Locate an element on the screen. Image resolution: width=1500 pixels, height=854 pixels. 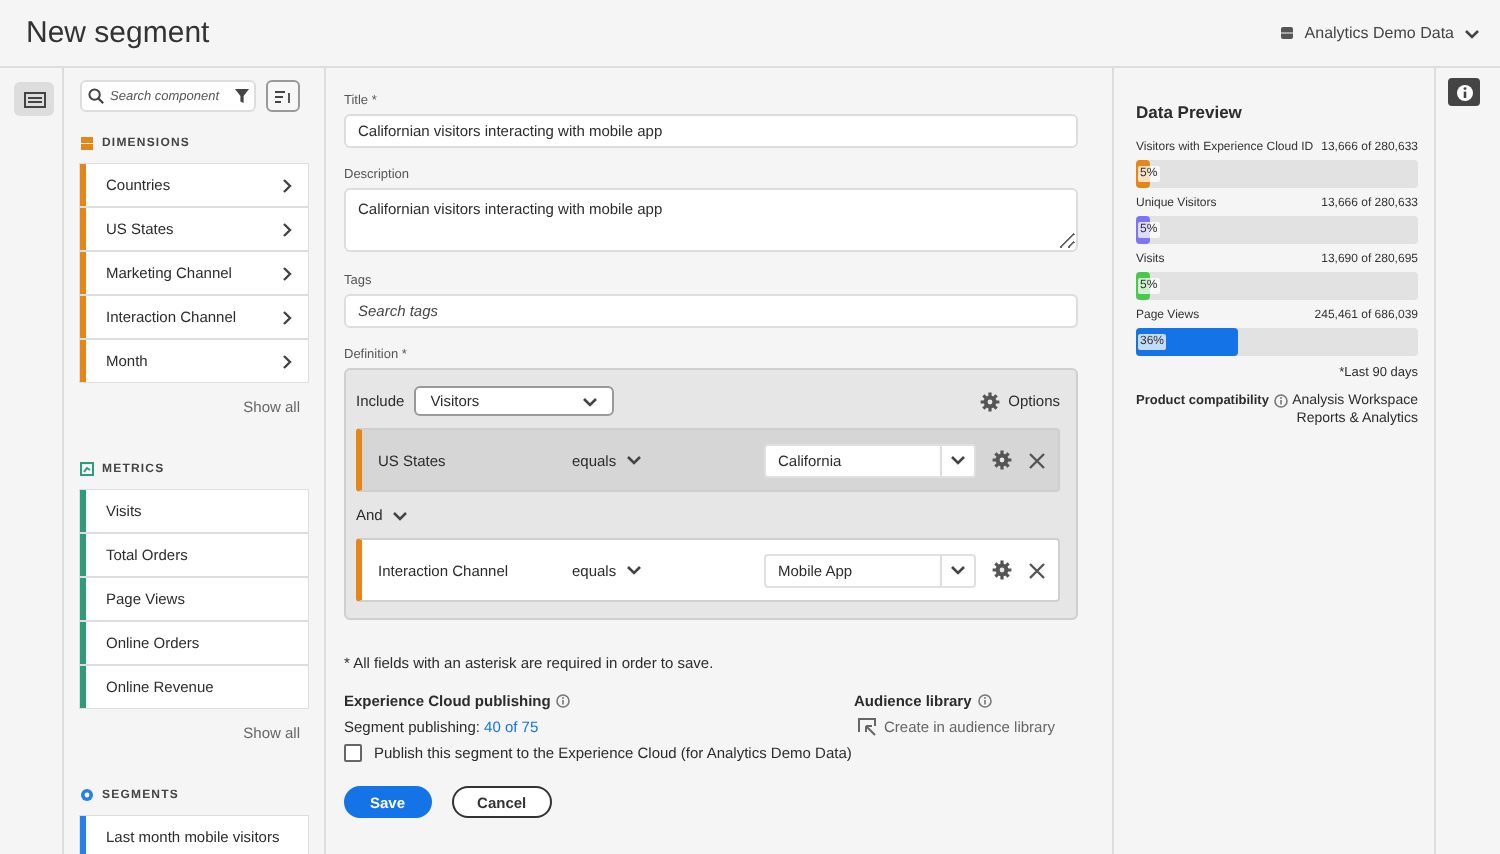
audience-icon is located at coordinates (867, 727).